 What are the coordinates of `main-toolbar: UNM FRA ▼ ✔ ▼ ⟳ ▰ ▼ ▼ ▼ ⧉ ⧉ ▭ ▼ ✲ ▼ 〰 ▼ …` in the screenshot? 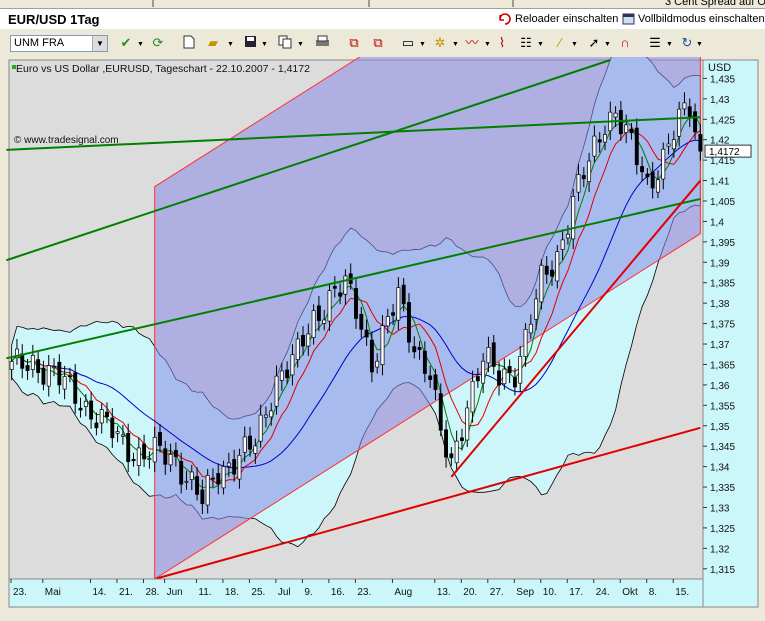 It's located at (382, 43).